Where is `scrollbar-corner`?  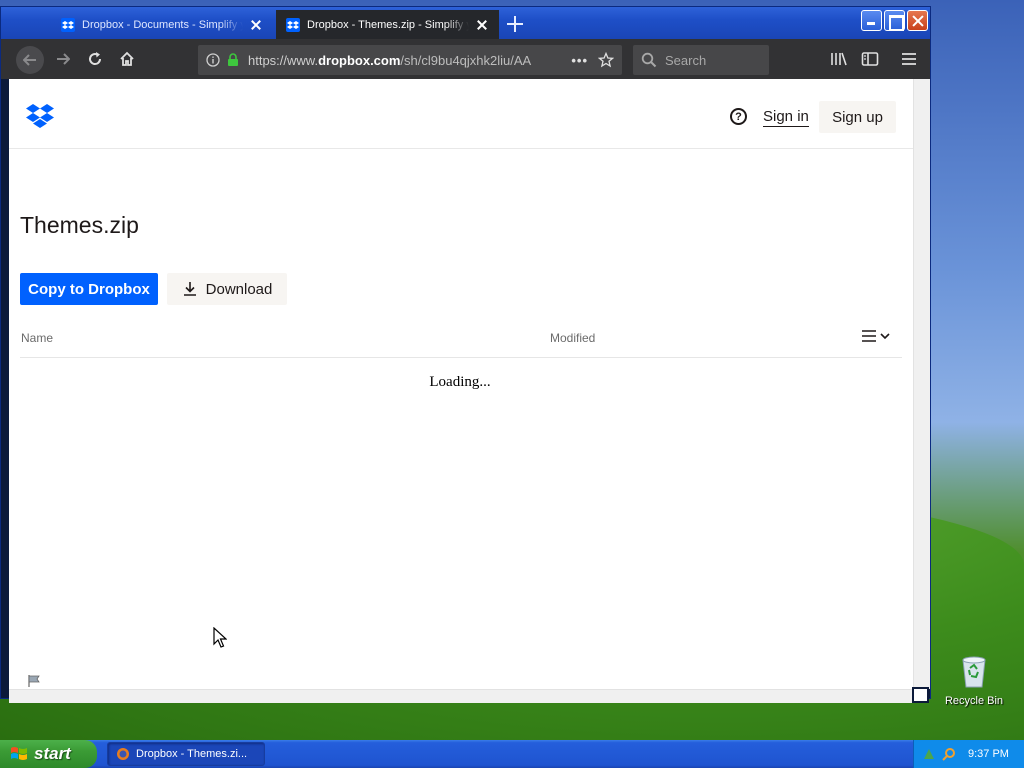 scrollbar-corner is located at coordinates (920, 695).